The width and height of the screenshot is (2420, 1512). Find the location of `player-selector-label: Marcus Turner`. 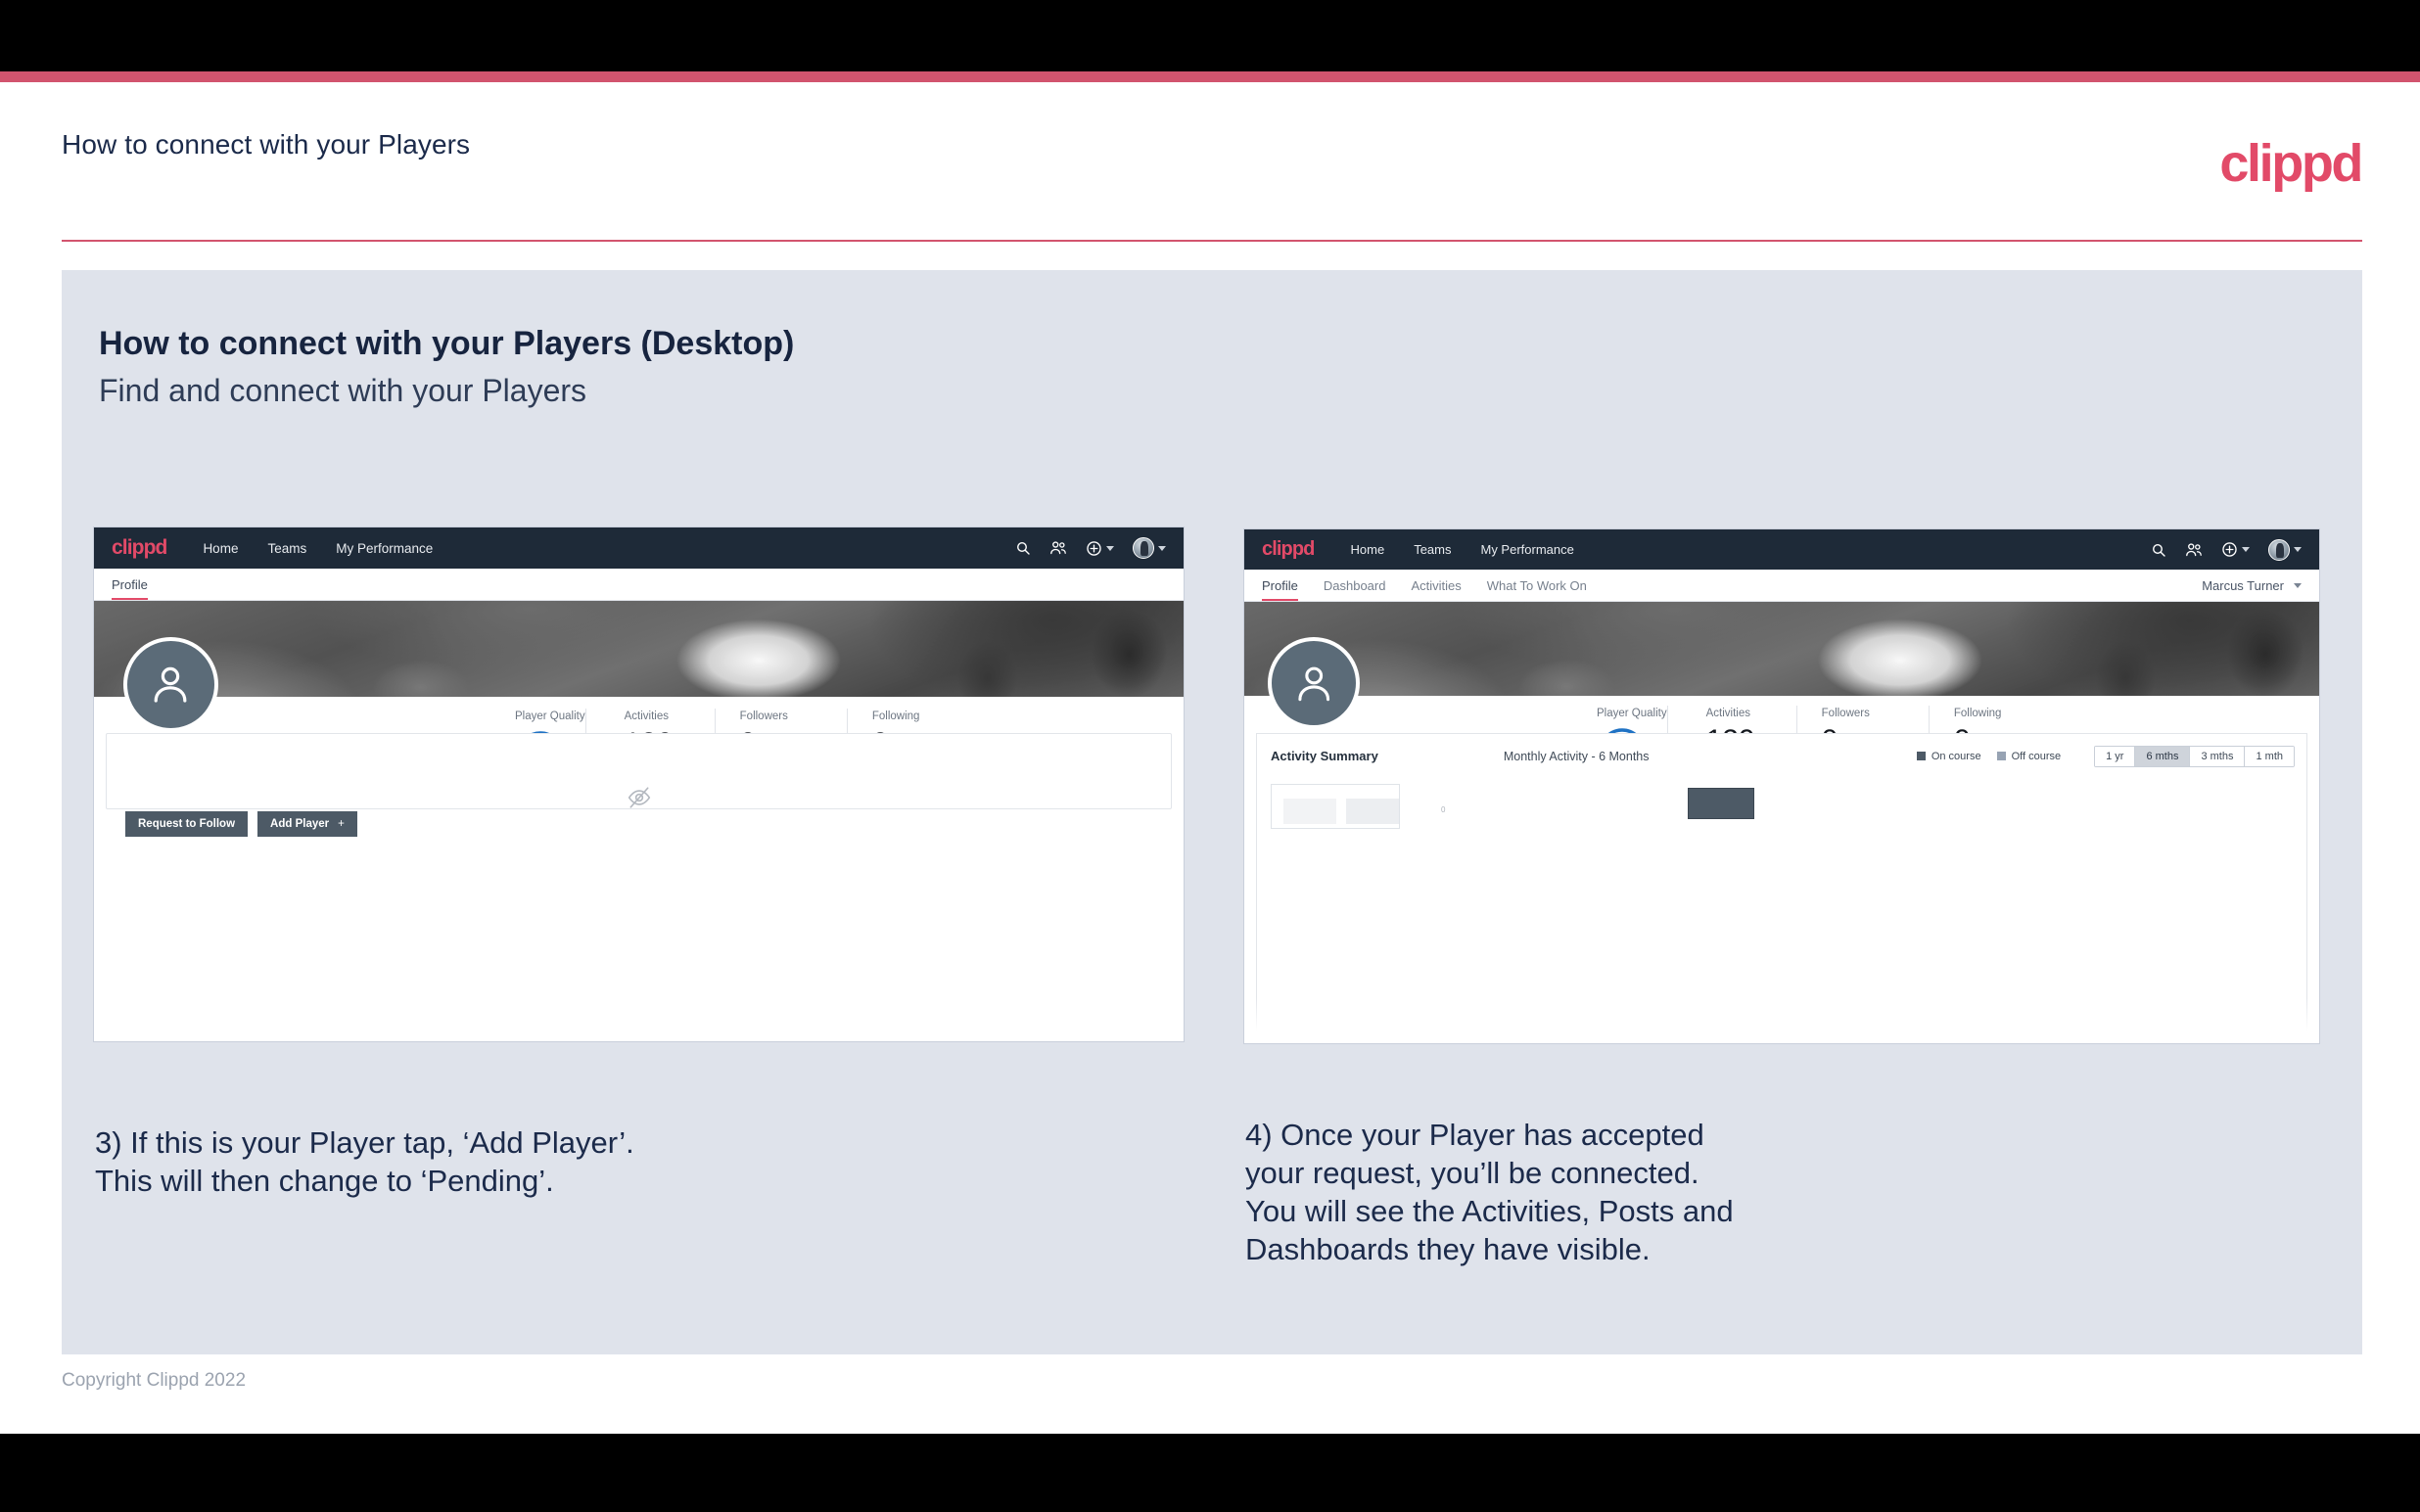

player-selector-label: Marcus Turner is located at coordinates (2243, 585).